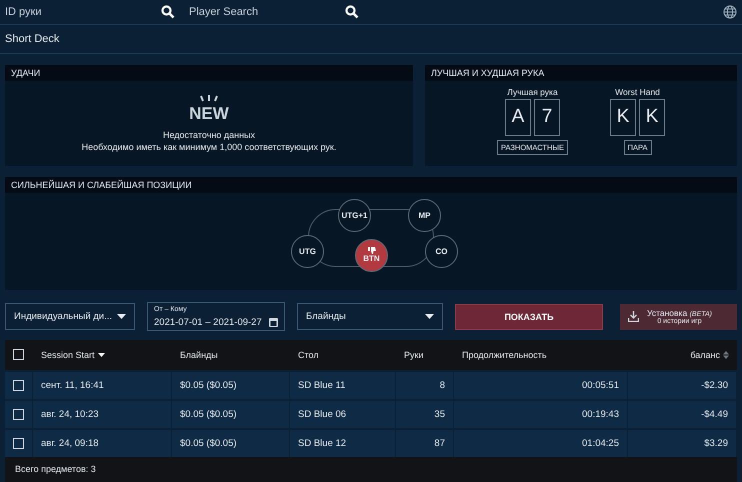 The height and width of the screenshot is (482, 742). Describe the element at coordinates (354, 215) in the screenshot. I see `position-seat: UTG+1` at that location.